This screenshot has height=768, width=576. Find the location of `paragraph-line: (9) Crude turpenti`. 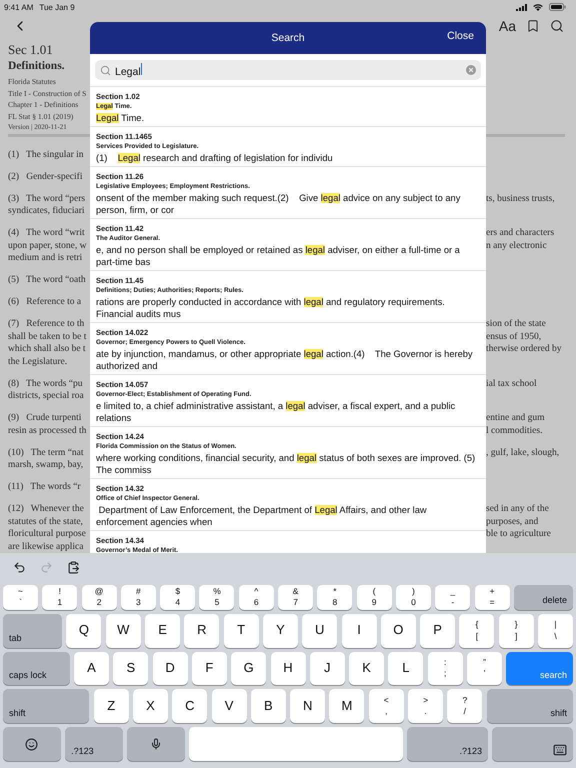

paragraph-line: (9) Crude turpenti is located at coordinates (45, 418).